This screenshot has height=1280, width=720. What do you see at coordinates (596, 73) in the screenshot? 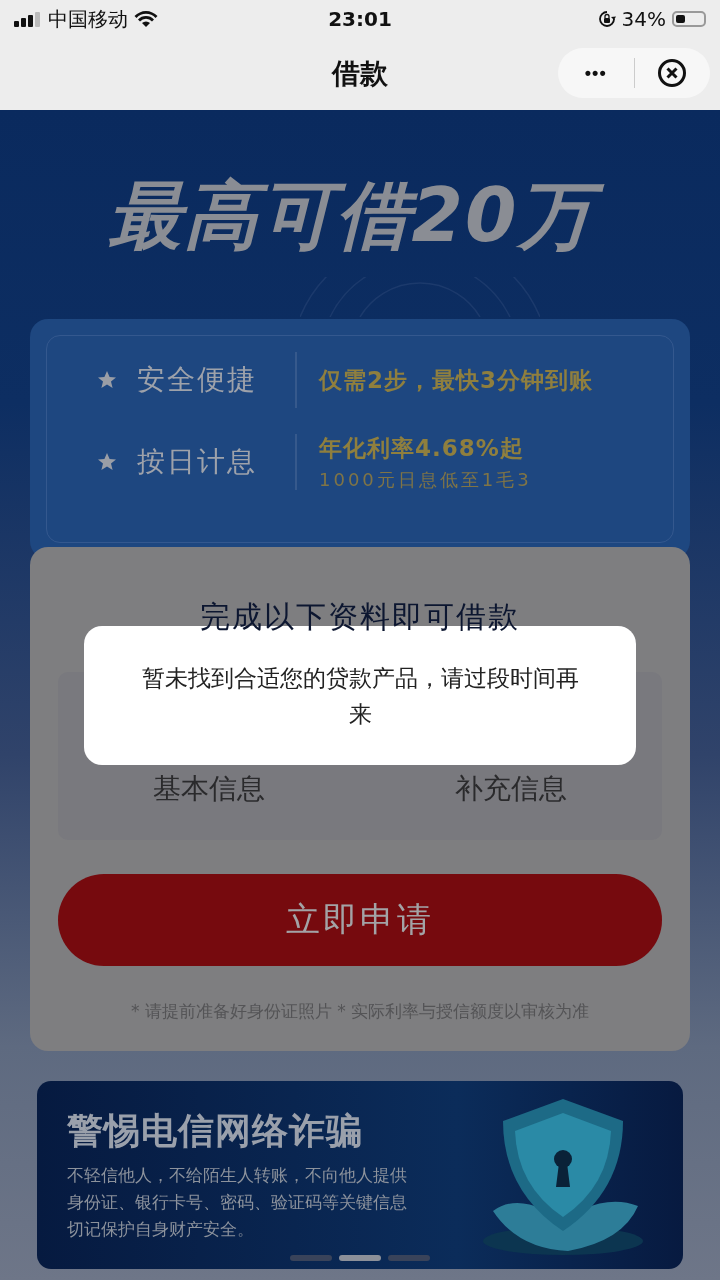
I see `more-button: •••` at bounding box center [596, 73].